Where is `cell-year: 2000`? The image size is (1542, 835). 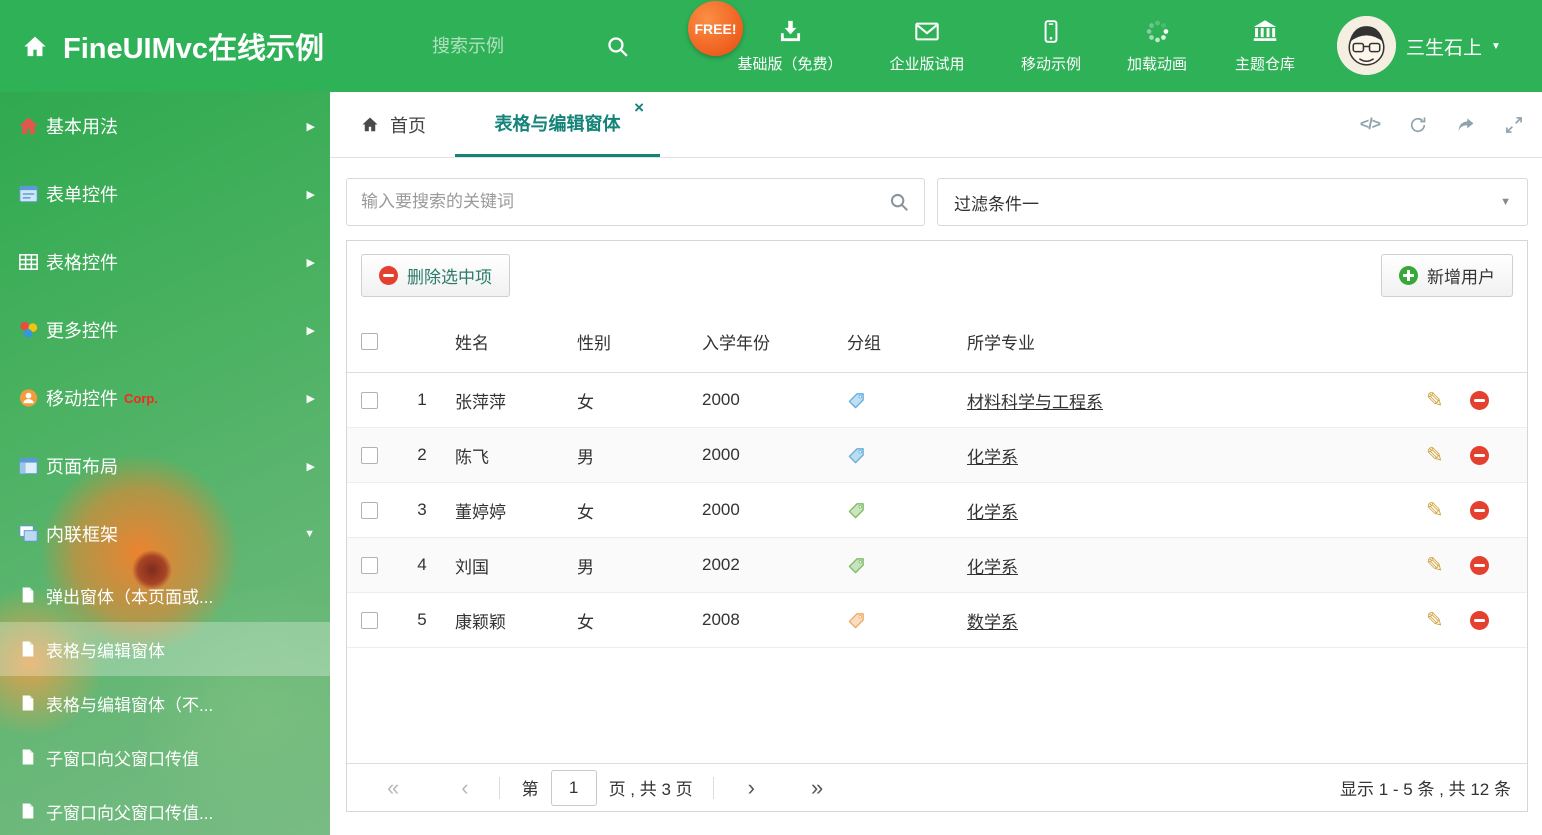
cell-year: 2000 is located at coordinates (721, 399).